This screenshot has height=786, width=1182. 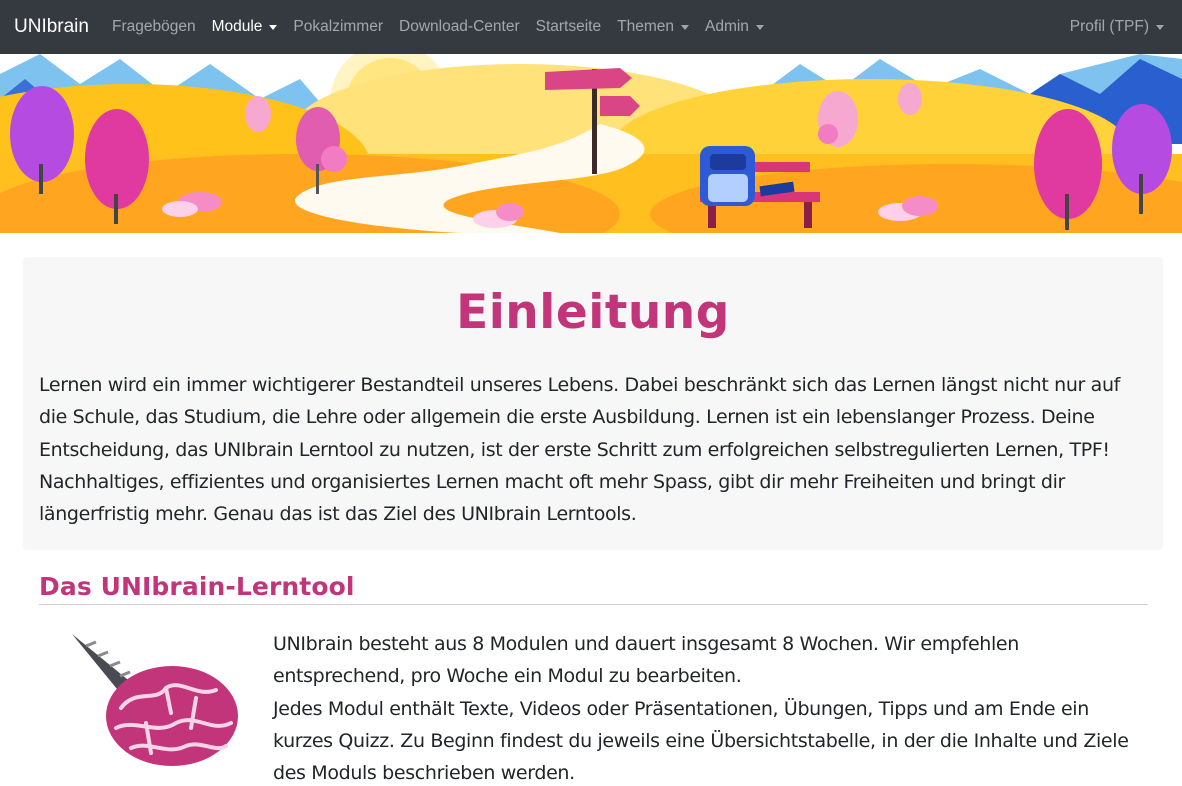 I want to click on nav-label: Startseite, so click(x=568, y=26).